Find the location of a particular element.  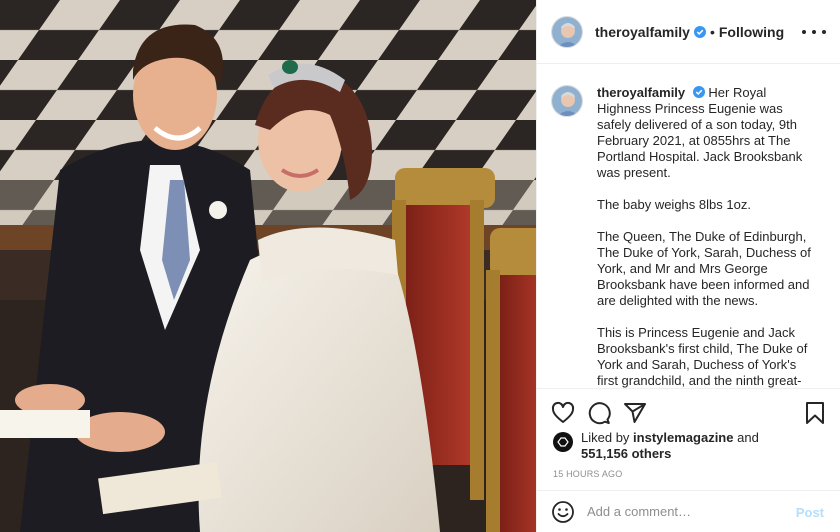

bookmark-icon is located at coordinates (815, 413).